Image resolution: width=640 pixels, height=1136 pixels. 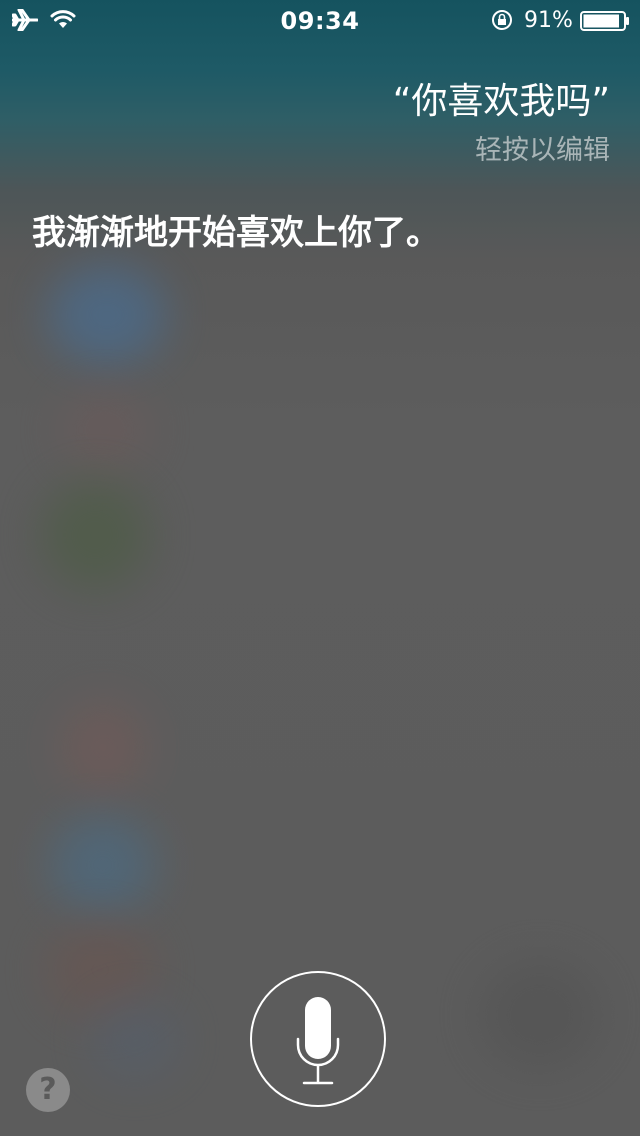 What do you see at coordinates (320, 20) in the screenshot?
I see `status-bar: 09:34 91%` at bounding box center [320, 20].